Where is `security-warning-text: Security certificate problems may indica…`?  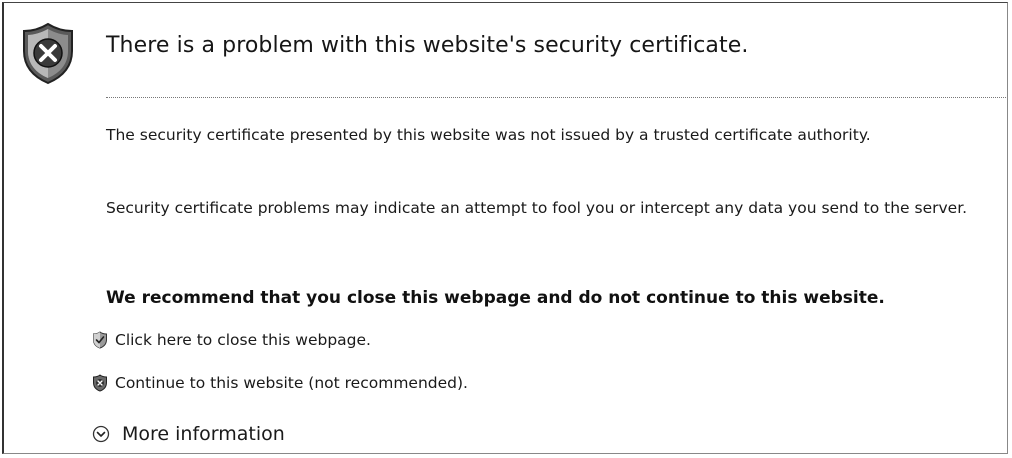 security-warning-text: Security certificate problems may indica… is located at coordinates (537, 208).